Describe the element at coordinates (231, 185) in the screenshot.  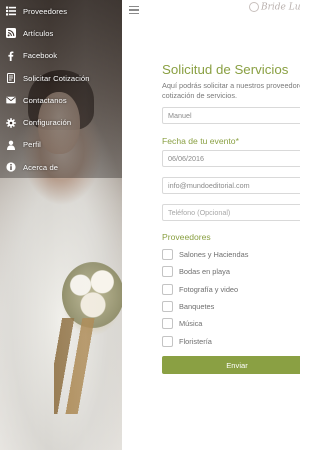
I see `email-field` at that location.